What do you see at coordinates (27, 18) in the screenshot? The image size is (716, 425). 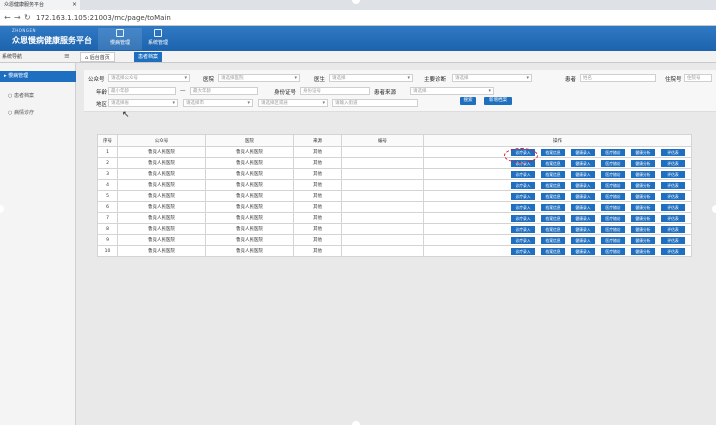 I see `reload-icon: ↻` at bounding box center [27, 18].